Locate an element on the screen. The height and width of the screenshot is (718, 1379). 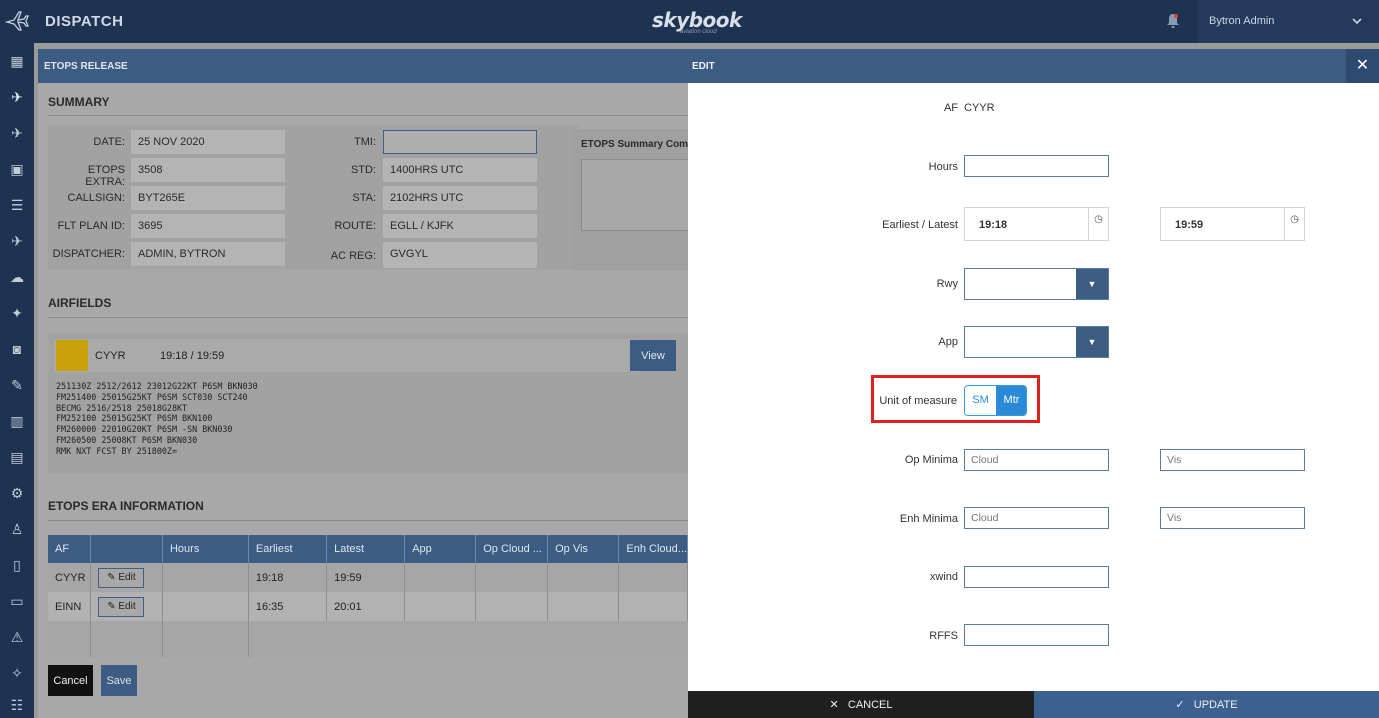
app-title: DISPATCH is located at coordinates (84, 21).